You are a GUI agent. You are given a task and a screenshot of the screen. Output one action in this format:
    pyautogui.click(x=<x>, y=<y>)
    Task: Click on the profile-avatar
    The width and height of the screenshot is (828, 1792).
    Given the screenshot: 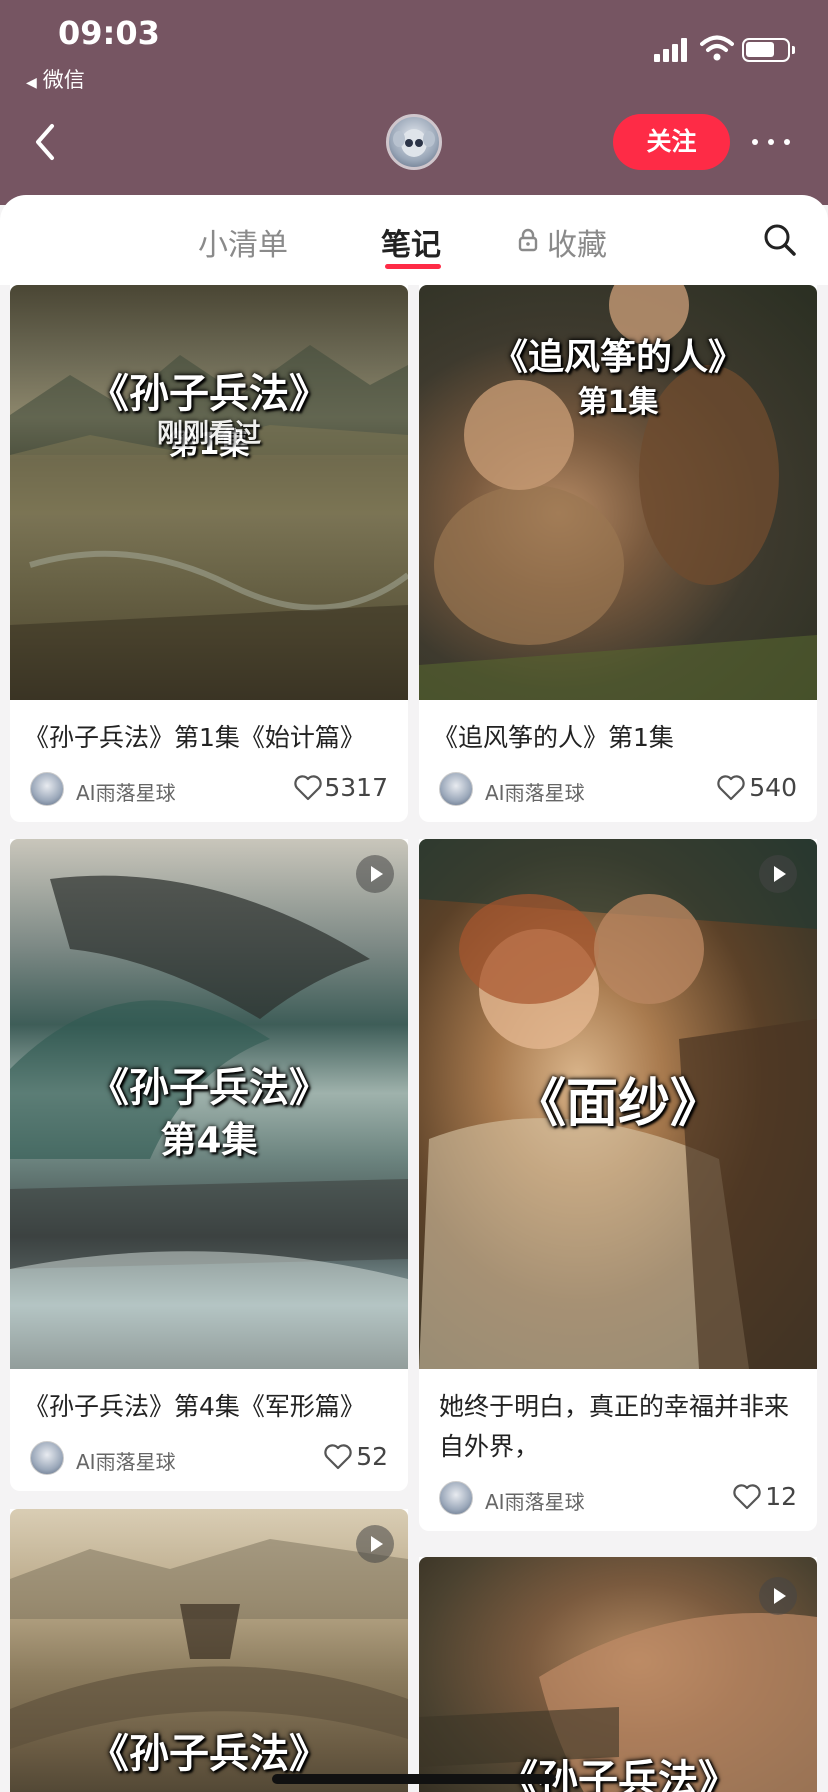 What is the action you would take?
    pyautogui.click(x=414, y=142)
    